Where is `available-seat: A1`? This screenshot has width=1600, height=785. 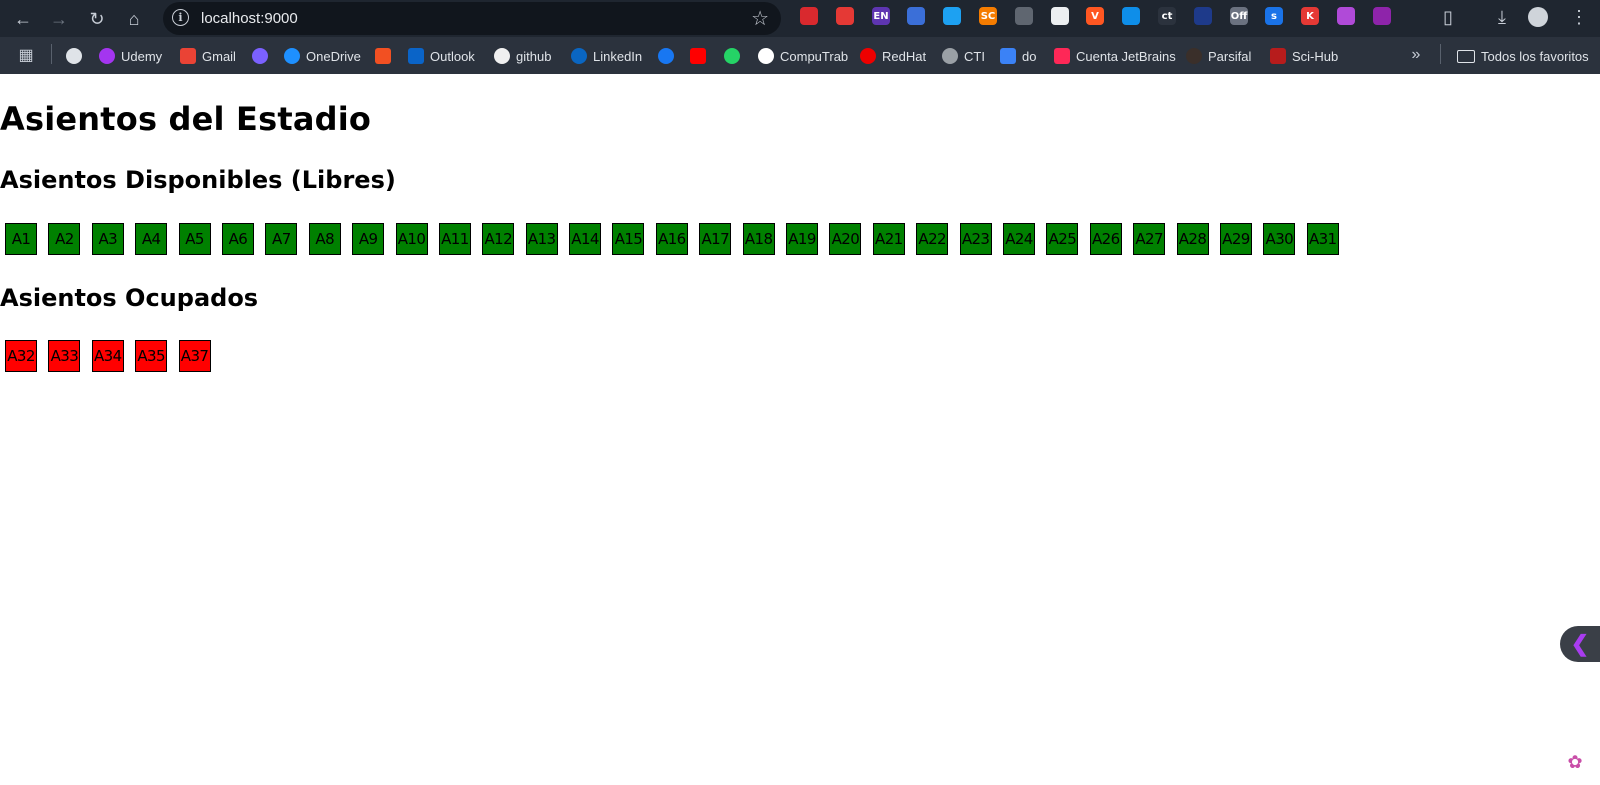
available-seat: A1 is located at coordinates (21, 239).